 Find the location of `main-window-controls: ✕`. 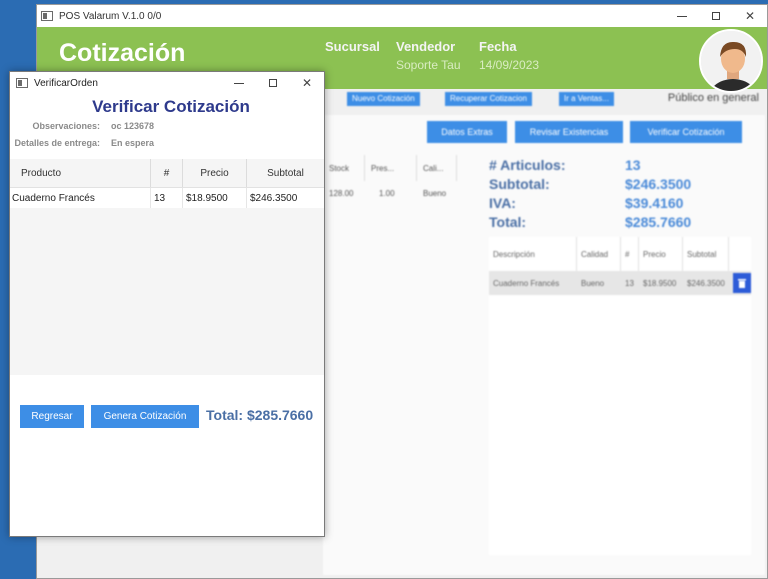

main-window-controls: ✕ is located at coordinates (716, 16).